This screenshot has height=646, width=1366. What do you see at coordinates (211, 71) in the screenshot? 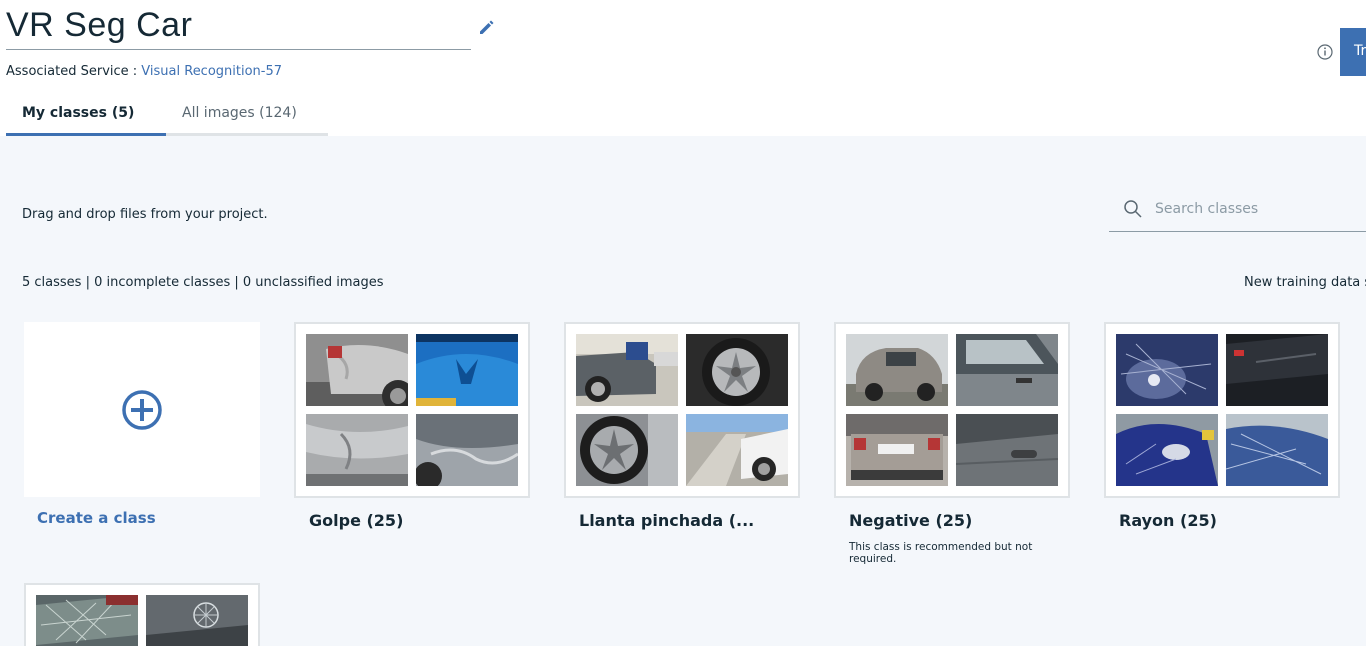
I see `service-link: Visual Recognition-57` at bounding box center [211, 71].